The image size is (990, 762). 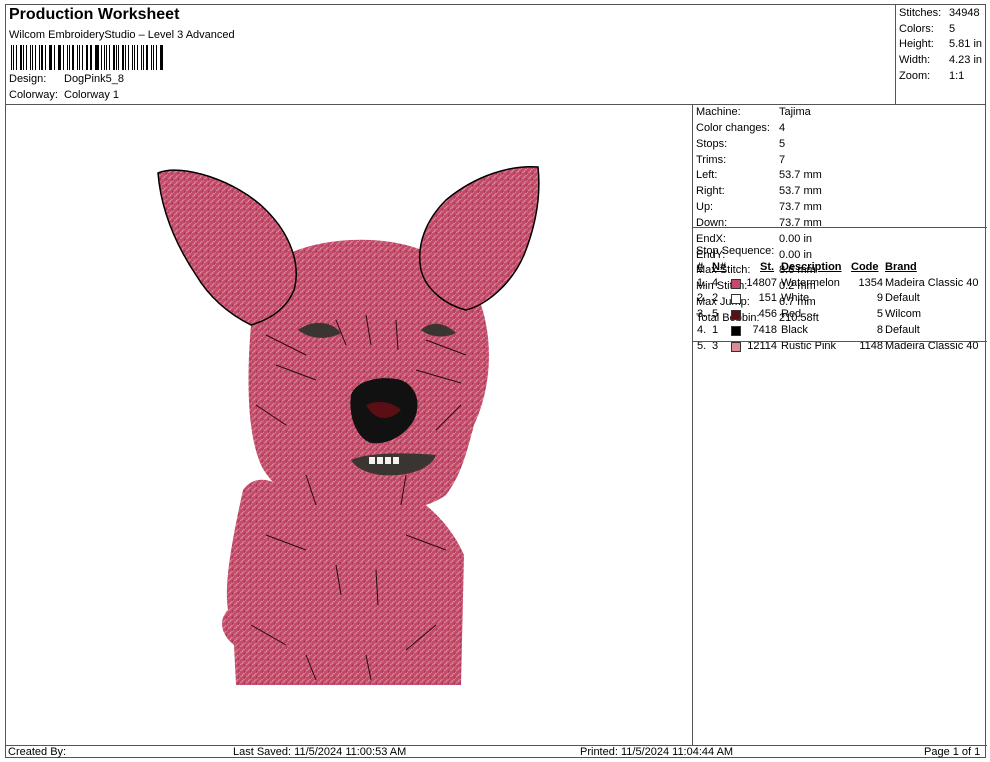 What do you see at coordinates (37, 752) in the screenshot?
I see `created-by: Created By:` at bounding box center [37, 752].